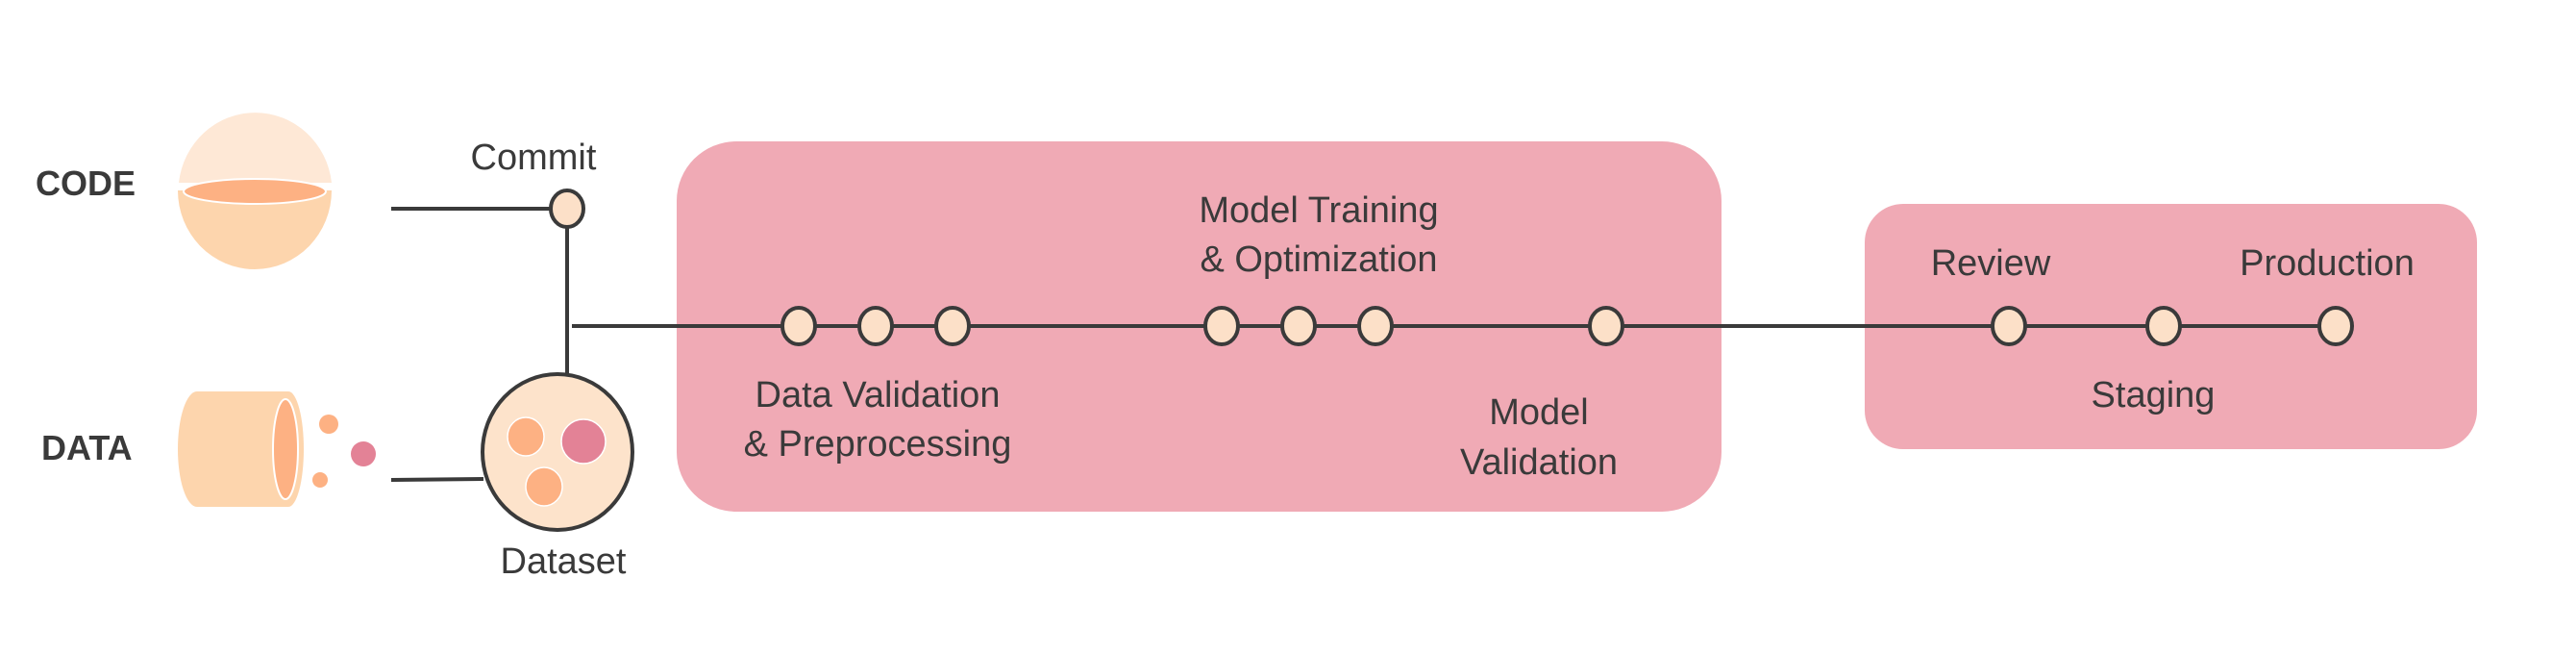  Describe the element at coordinates (437, 479) in the screenshot. I see `data-connector` at that location.